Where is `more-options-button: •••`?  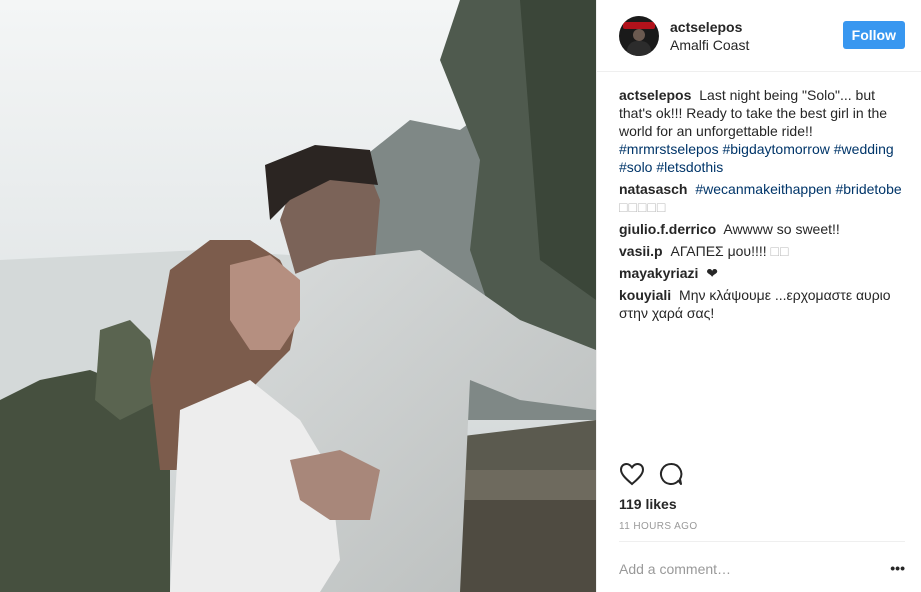
more-options-button: ••• is located at coordinates (897, 568).